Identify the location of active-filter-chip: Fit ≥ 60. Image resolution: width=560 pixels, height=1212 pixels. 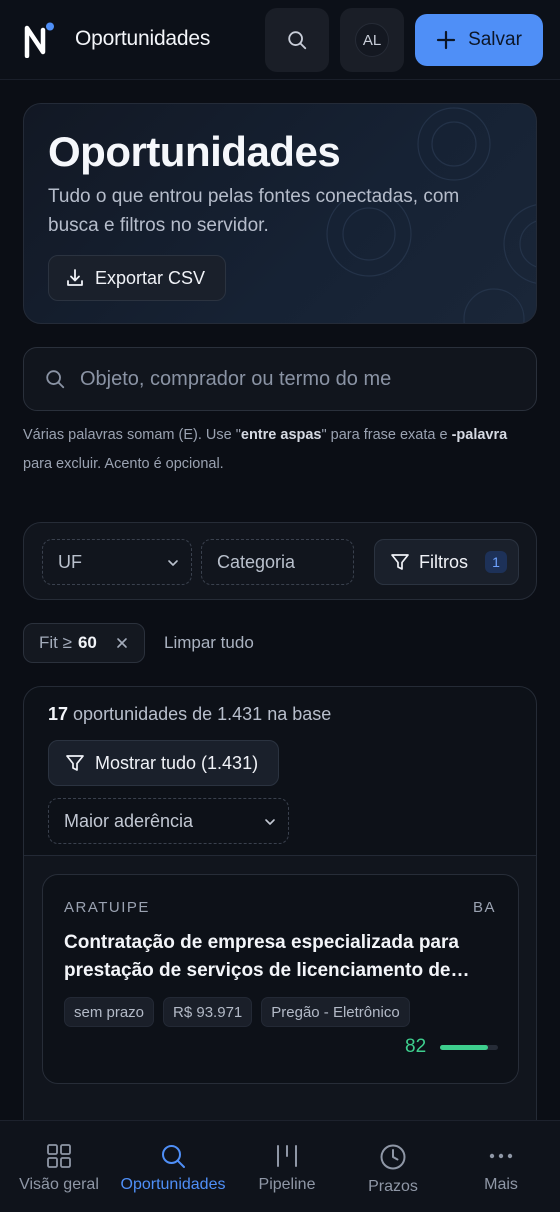
(84, 643).